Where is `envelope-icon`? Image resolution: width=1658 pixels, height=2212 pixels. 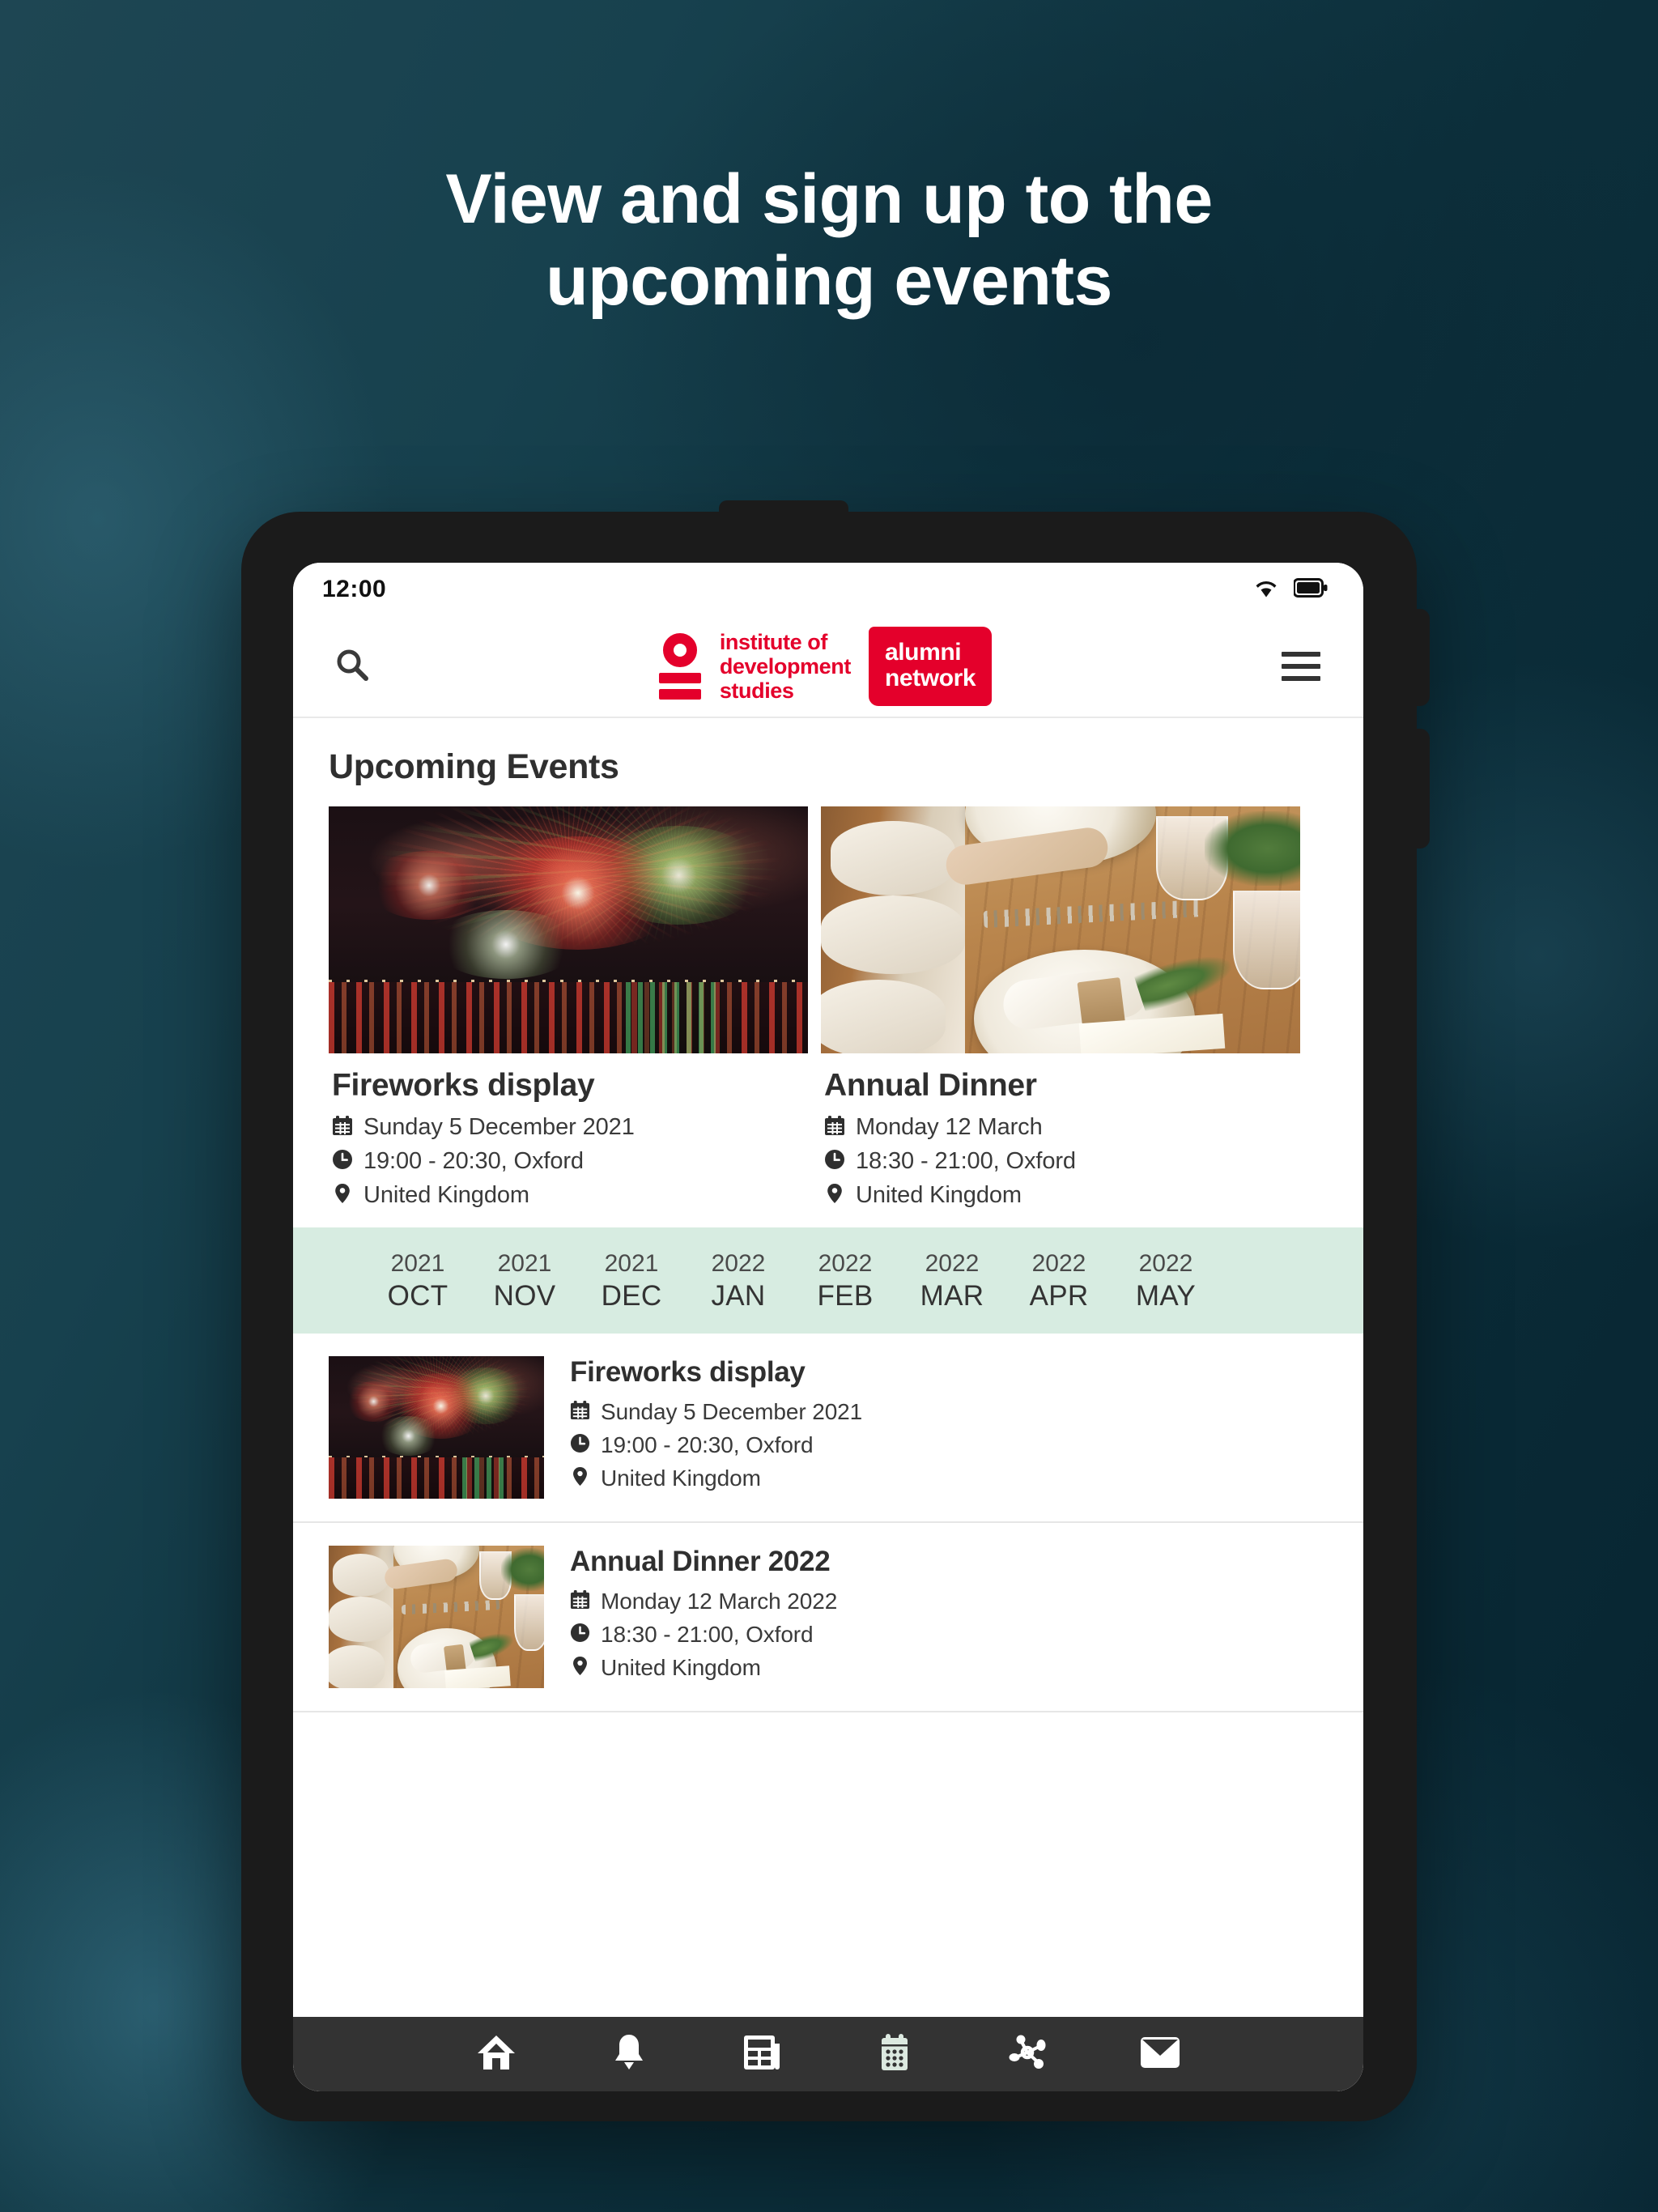
envelope-icon is located at coordinates (1160, 2054).